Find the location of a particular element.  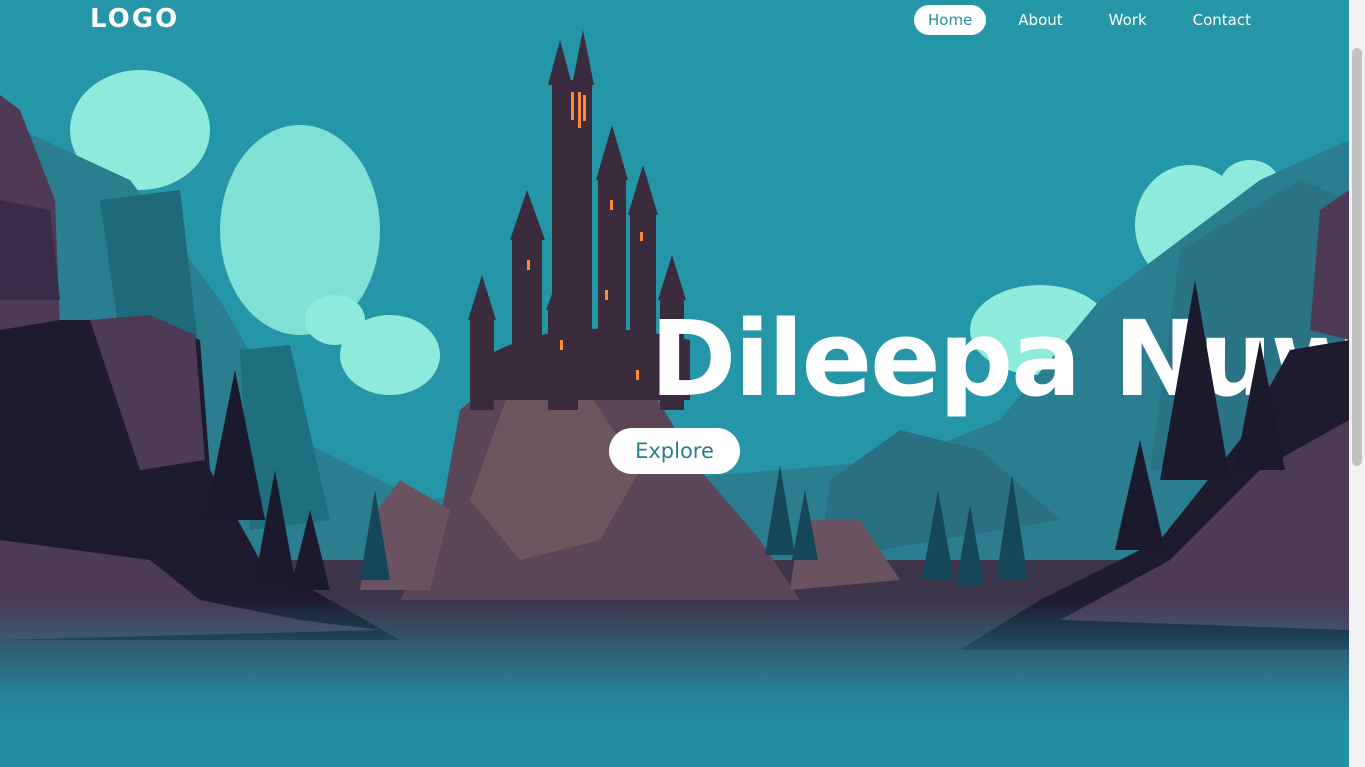

page-scrollbar is located at coordinates (1357, 383).